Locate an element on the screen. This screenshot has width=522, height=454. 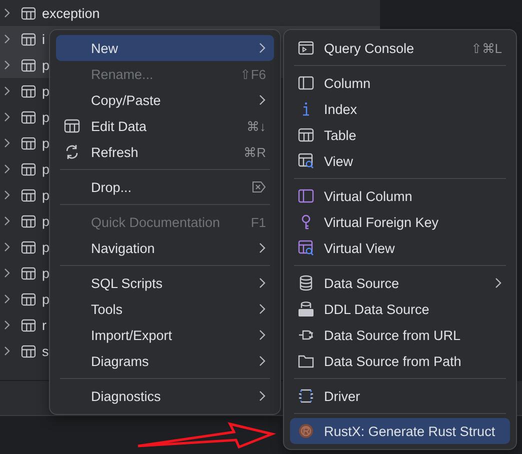
menu-item: Driver is located at coordinates (400, 396).